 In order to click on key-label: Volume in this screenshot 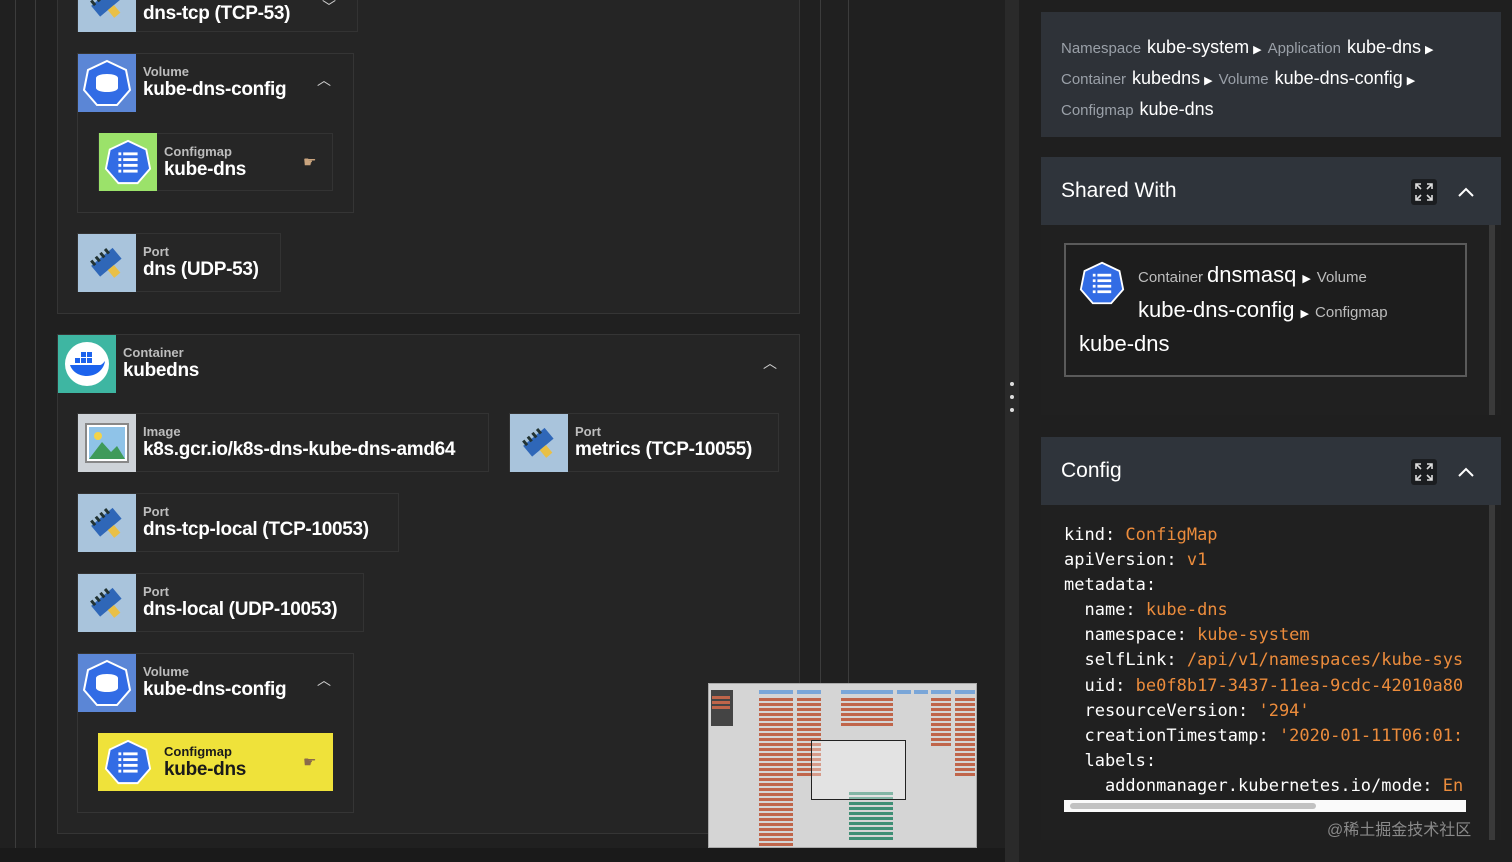, I will do `click(1341, 277)`.